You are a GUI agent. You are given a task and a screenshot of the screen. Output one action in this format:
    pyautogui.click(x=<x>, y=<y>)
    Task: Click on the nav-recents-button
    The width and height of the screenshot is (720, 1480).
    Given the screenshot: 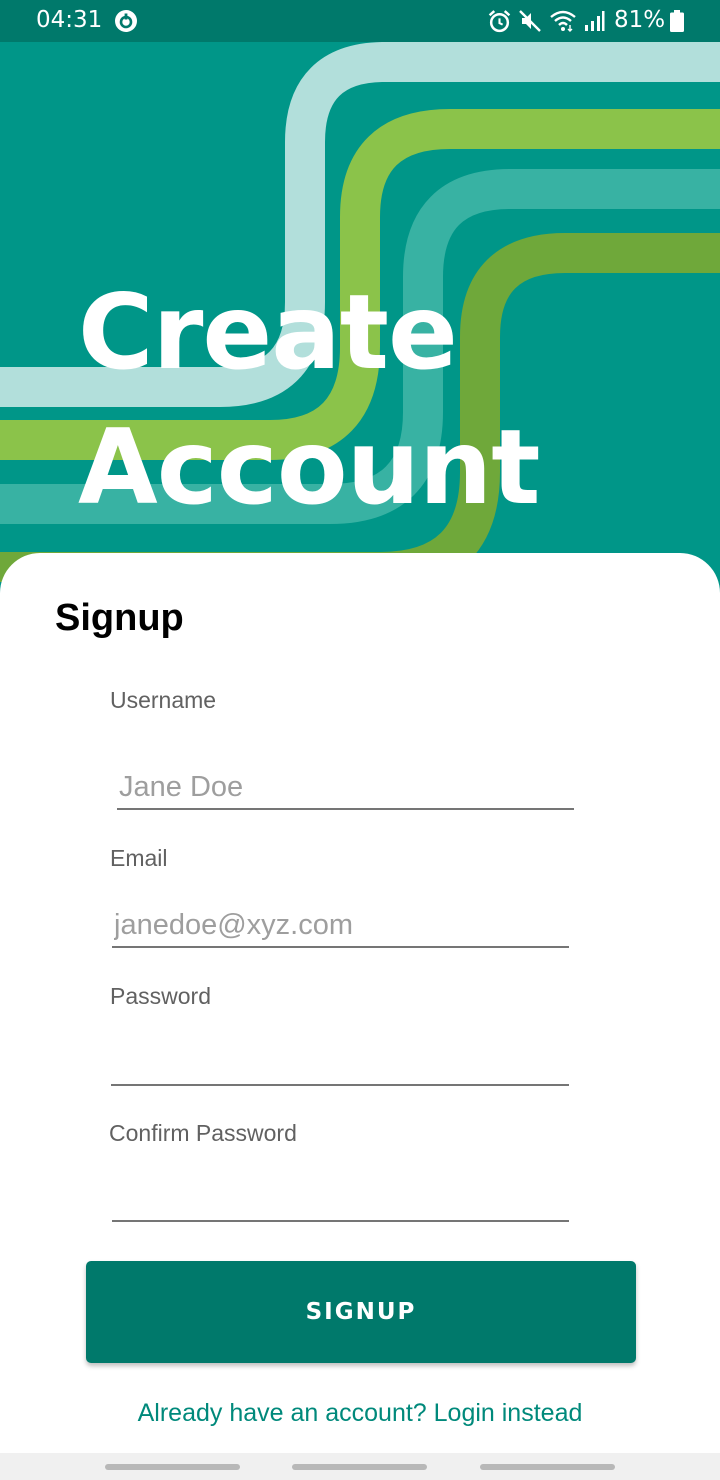 What is the action you would take?
    pyautogui.click(x=172, y=1467)
    